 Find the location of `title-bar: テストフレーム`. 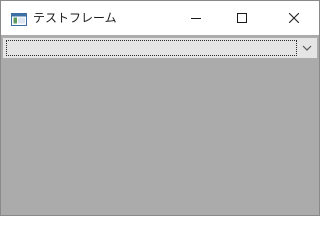

title-bar: テストフレーム is located at coordinates (160, 18).